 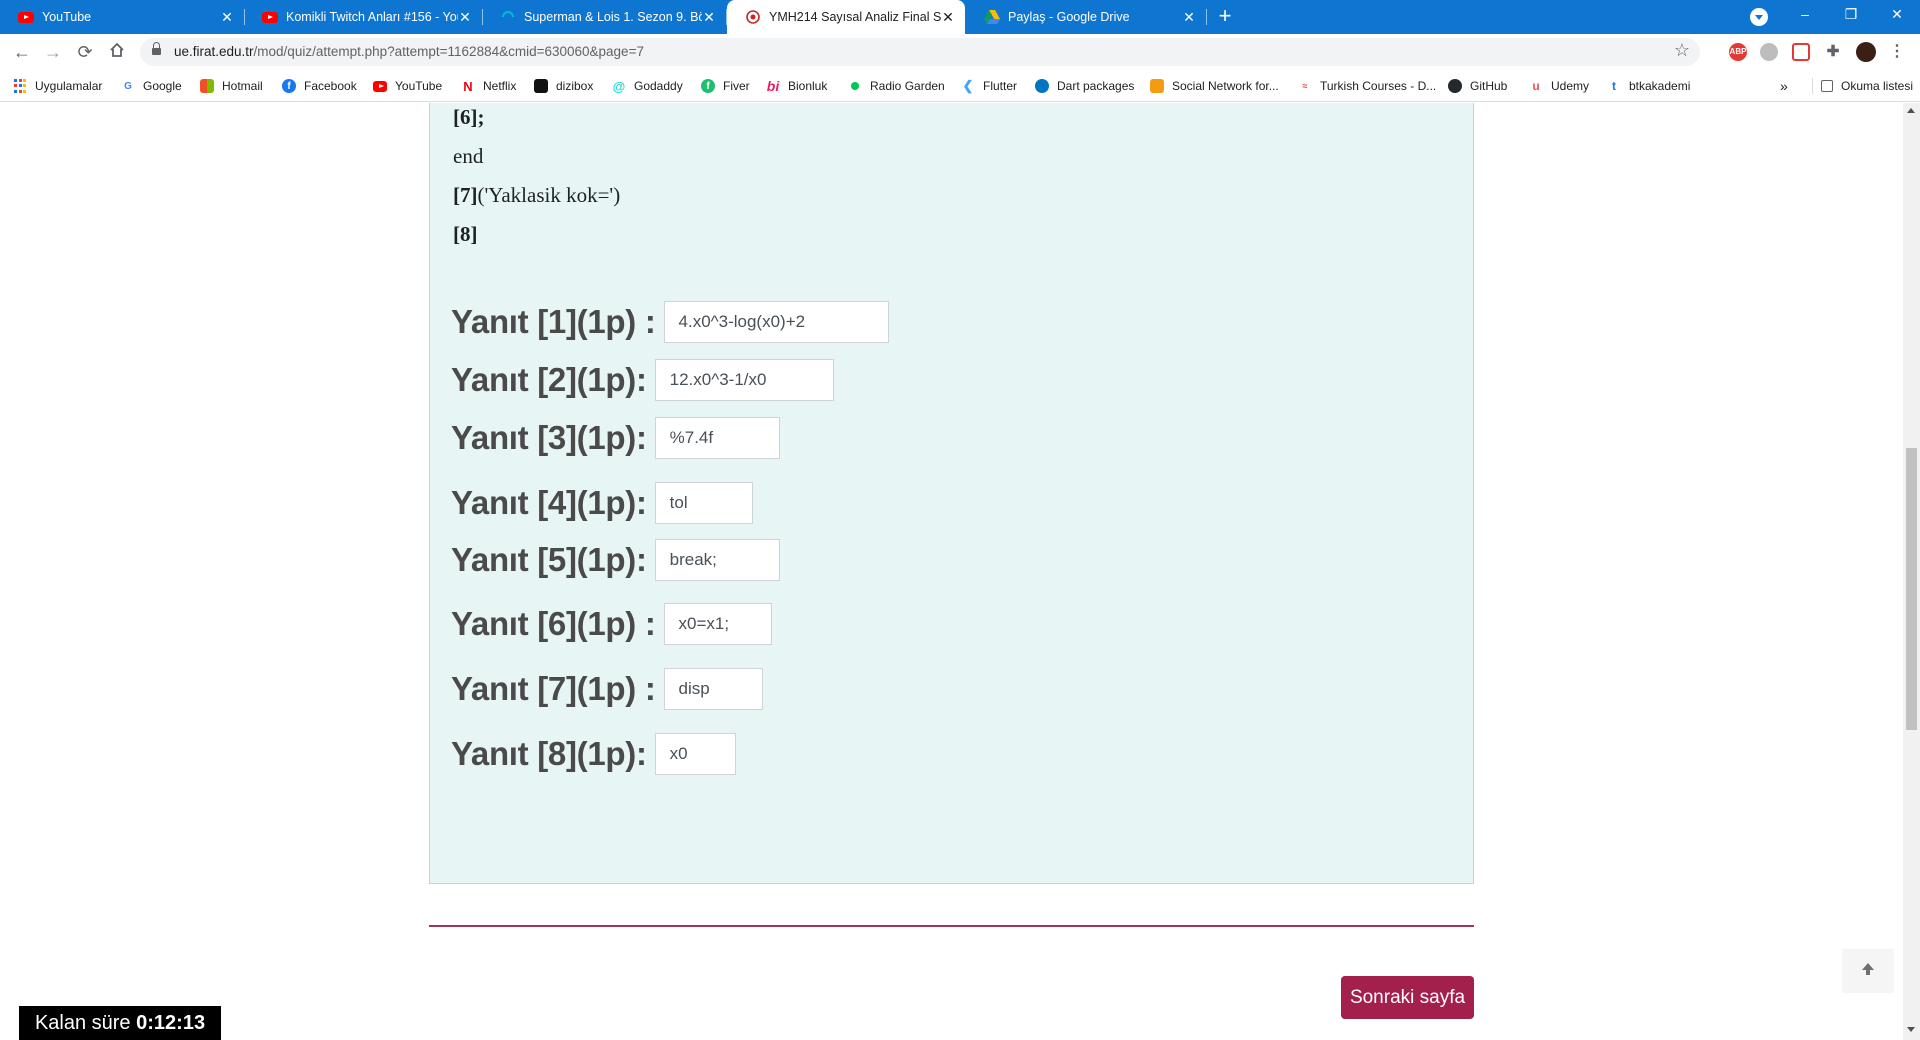 I want to click on bookmark-btkakademi: t btkakademi, so click(x=1648, y=86).